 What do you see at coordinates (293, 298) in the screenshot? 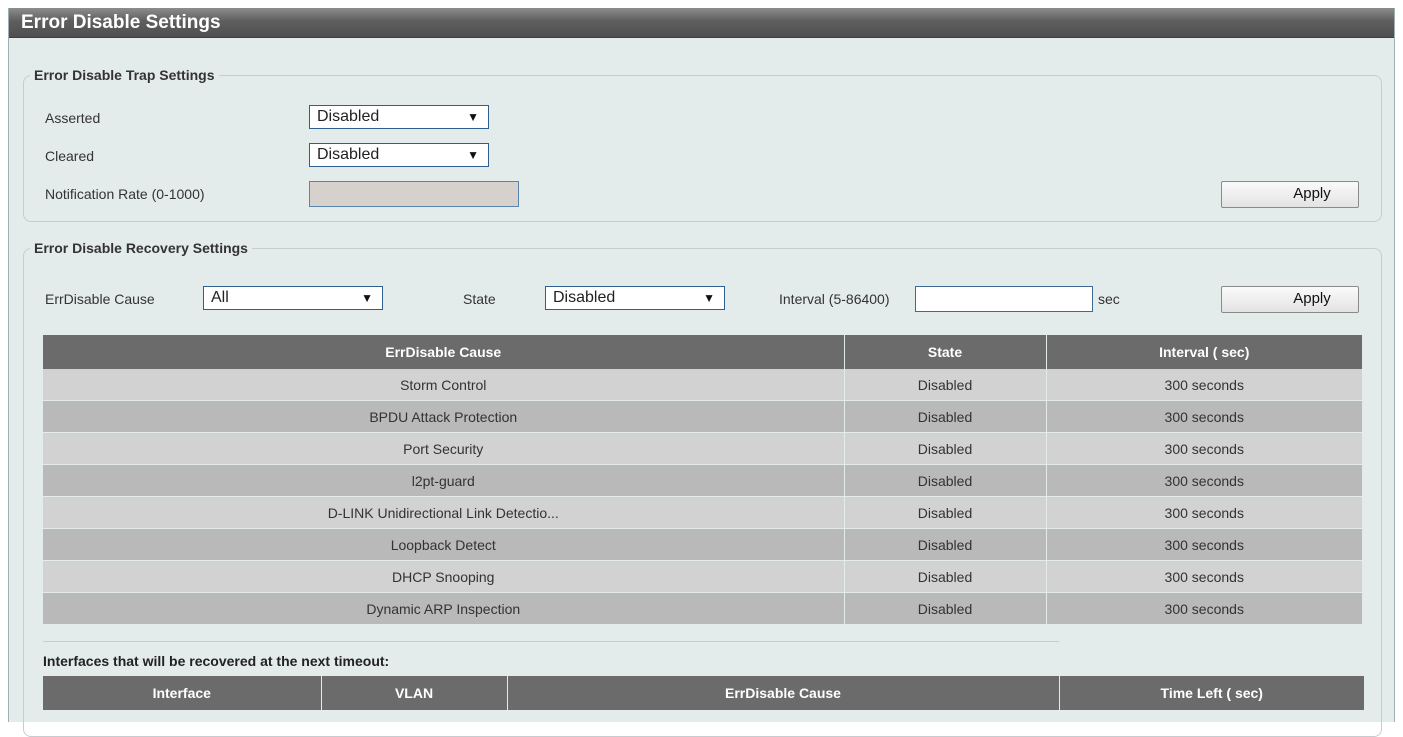
I see `errdisable-cause-select: All ▼` at bounding box center [293, 298].